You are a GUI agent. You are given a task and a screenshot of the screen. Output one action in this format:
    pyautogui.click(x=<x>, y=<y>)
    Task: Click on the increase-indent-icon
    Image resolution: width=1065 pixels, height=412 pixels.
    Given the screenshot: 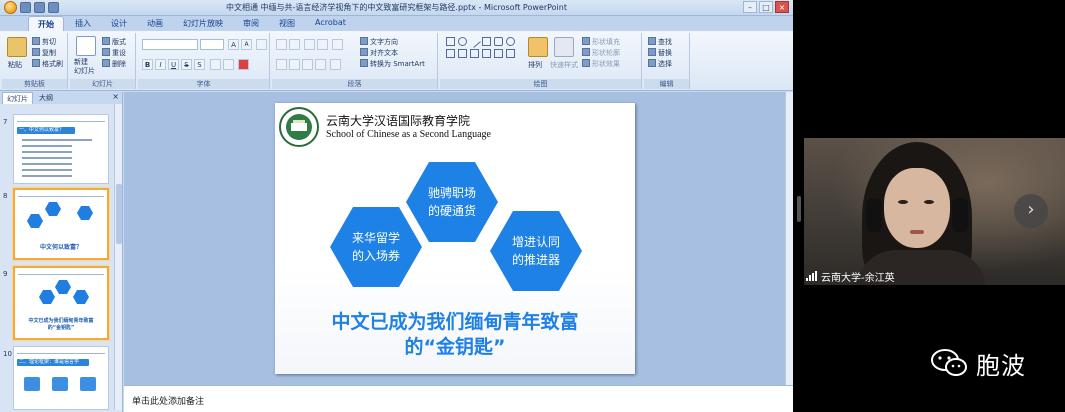 What is the action you would take?
    pyautogui.click(x=322, y=44)
    